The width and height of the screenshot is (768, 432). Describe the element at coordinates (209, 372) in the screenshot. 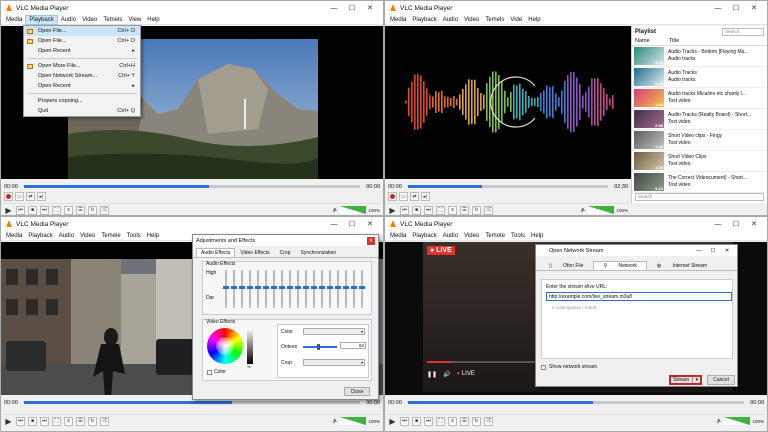

I see `color-checkbox` at that location.